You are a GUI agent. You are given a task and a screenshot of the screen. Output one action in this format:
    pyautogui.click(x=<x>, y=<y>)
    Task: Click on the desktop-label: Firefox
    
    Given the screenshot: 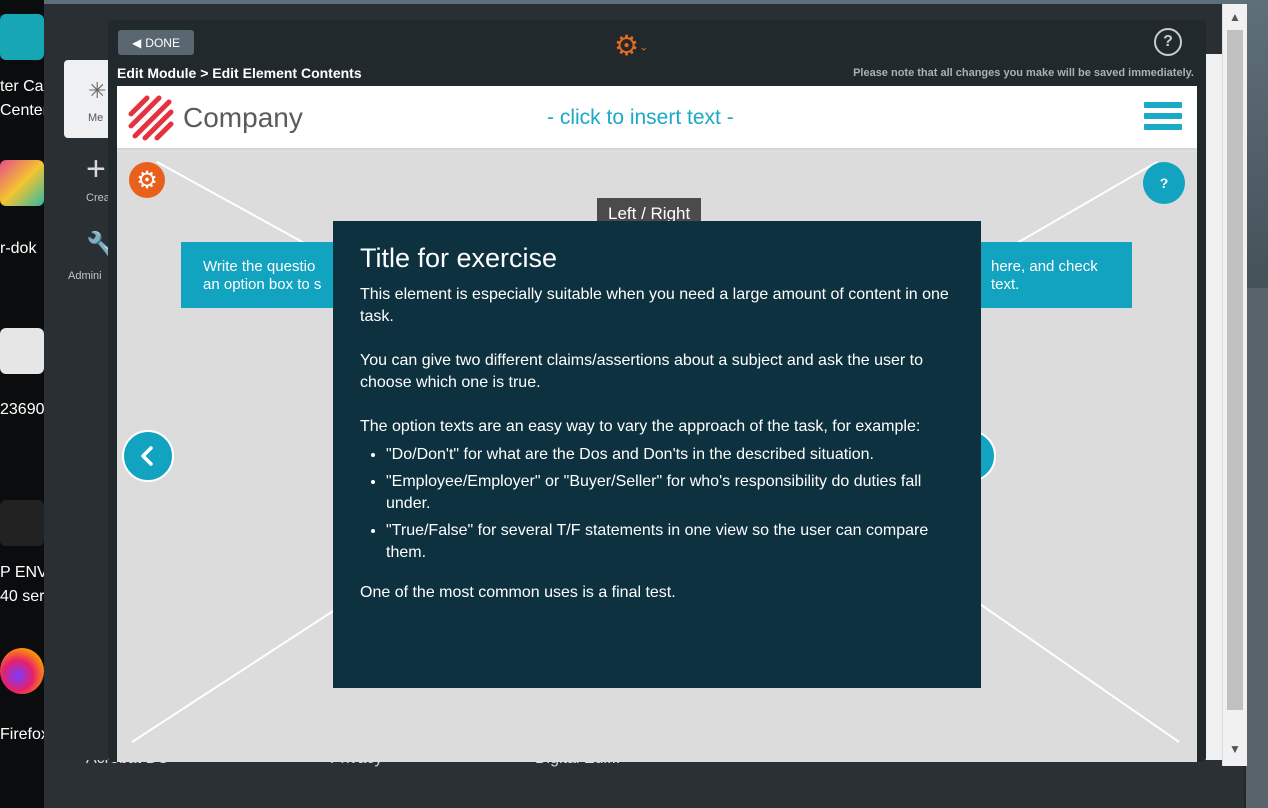 What is the action you would take?
    pyautogui.click(x=24, y=734)
    